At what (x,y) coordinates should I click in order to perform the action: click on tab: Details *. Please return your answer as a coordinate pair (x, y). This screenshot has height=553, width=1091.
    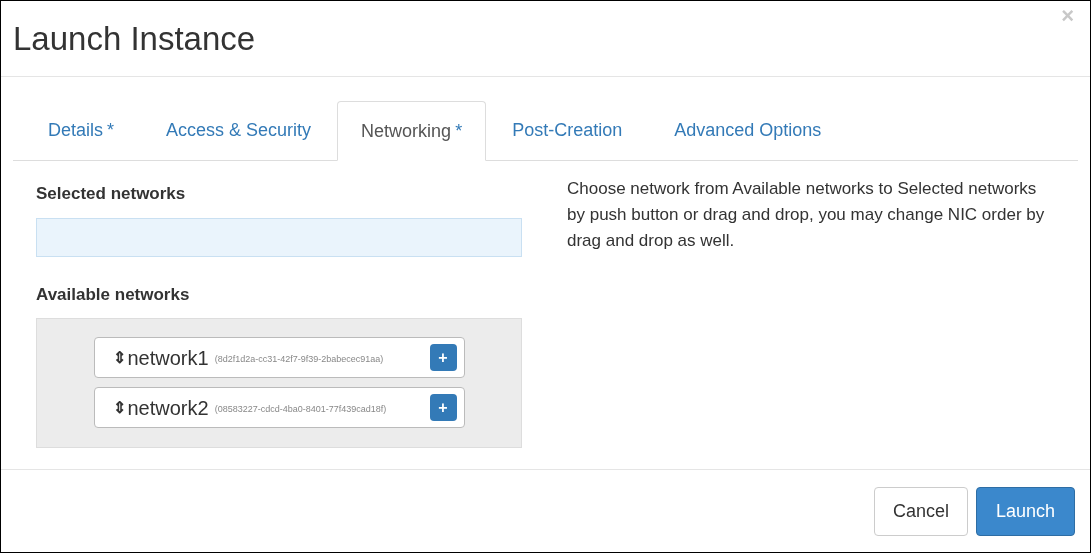
    Looking at the image, I should click on (81, 130).